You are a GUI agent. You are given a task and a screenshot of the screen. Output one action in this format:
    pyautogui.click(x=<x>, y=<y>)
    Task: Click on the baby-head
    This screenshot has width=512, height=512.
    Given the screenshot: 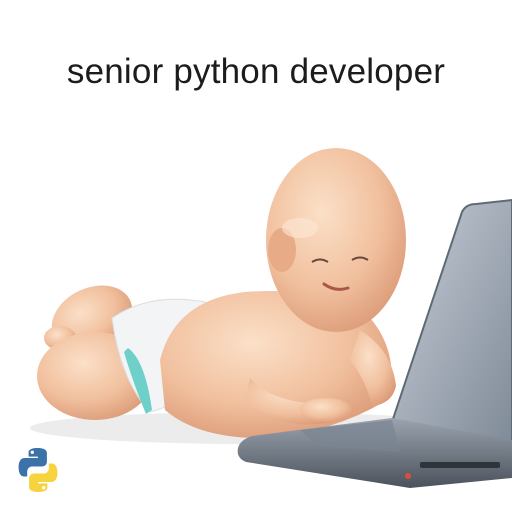 What is the action you would take?
    pyautogui.click(x=336, y=240)
    